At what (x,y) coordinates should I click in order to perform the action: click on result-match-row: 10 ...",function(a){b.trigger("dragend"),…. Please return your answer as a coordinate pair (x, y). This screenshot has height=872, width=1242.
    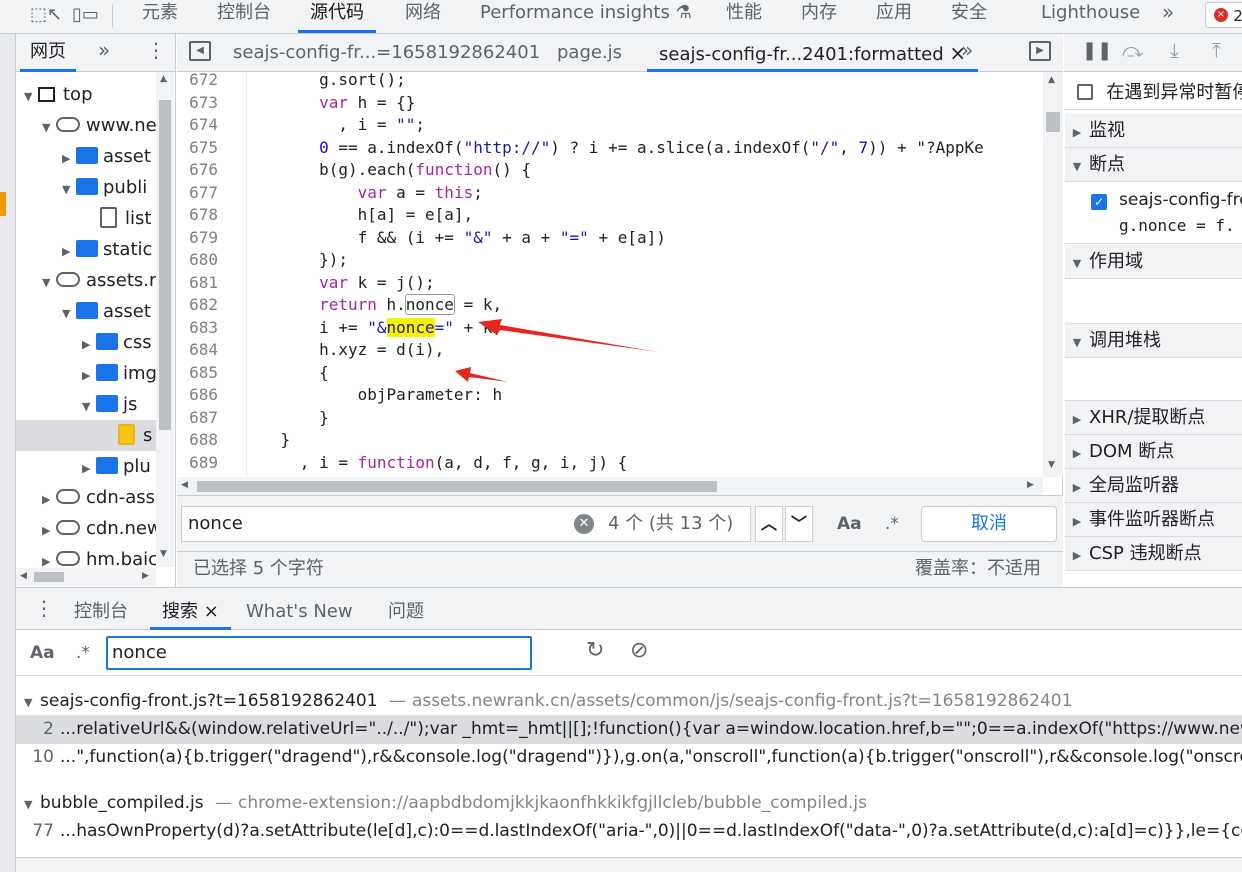
    Looking at the image, I should click on (629, 757).